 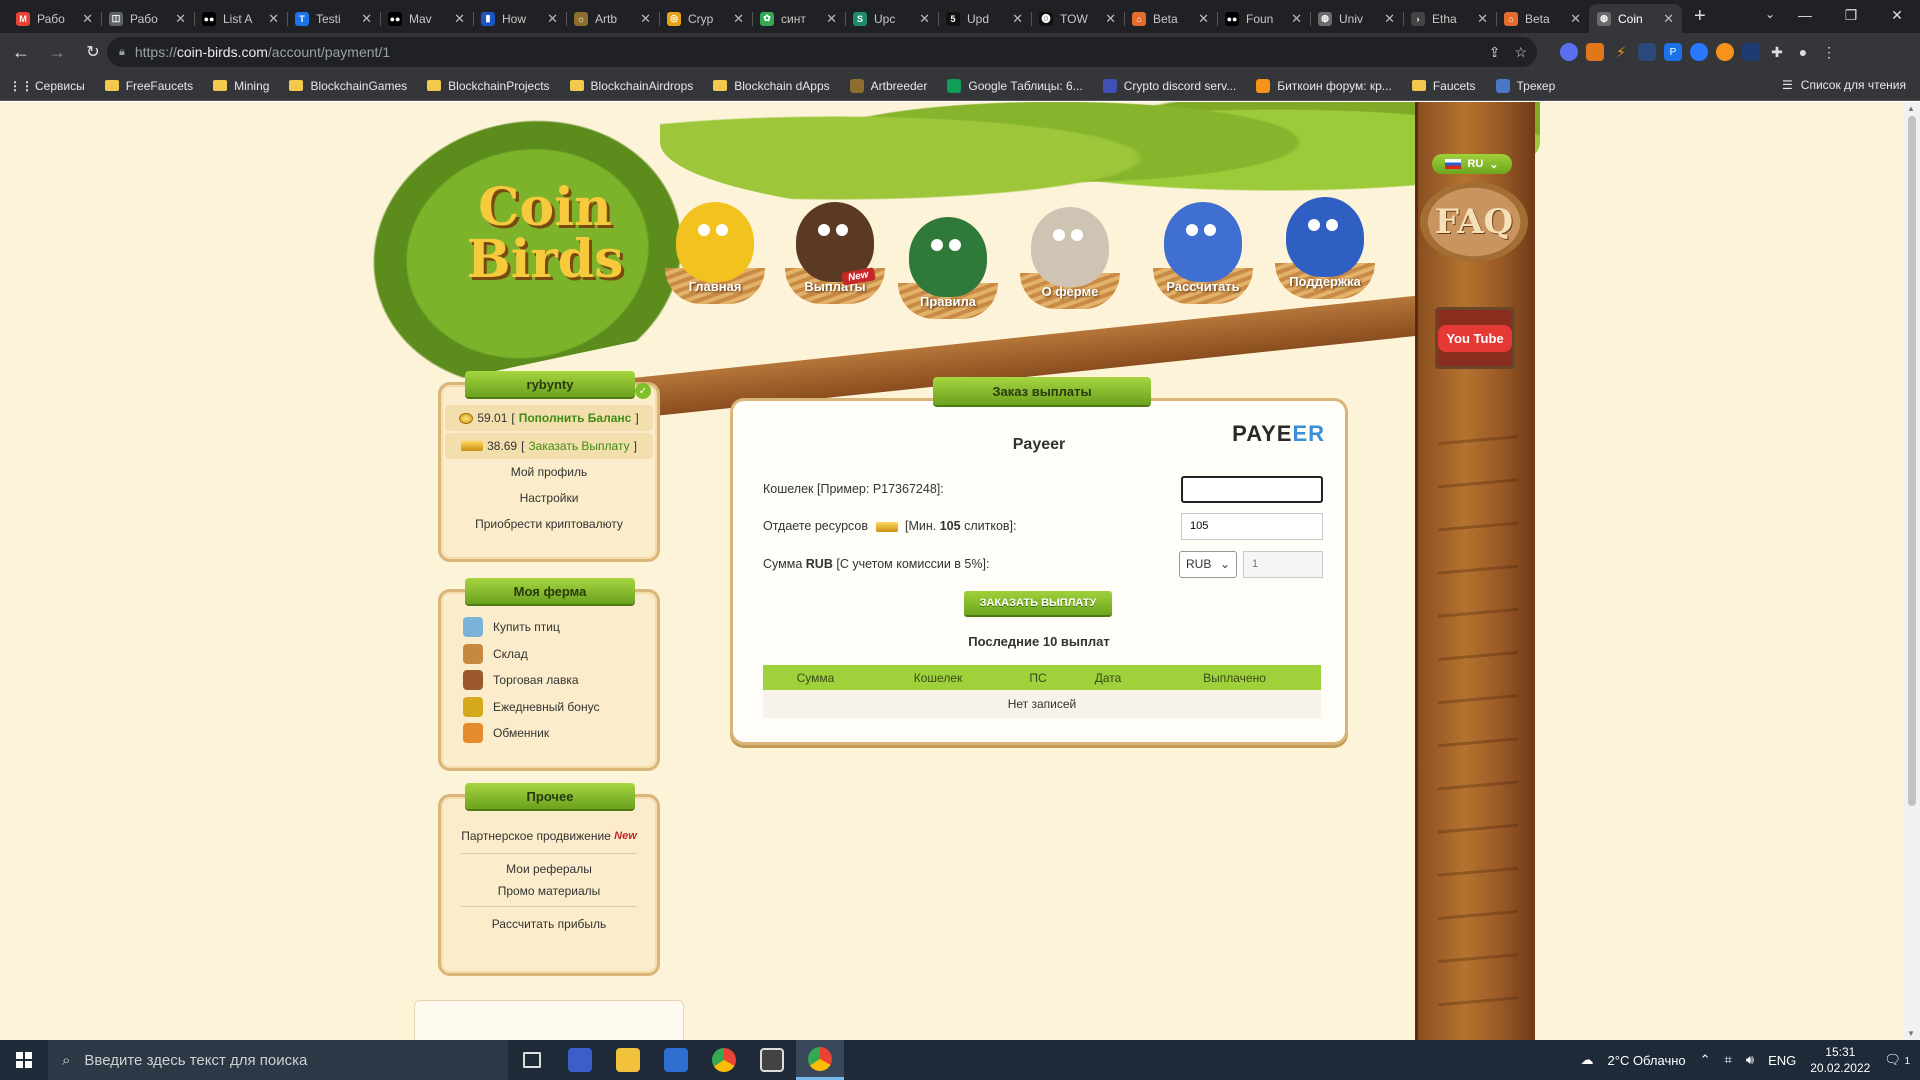 I want to click on browser-tab: ●● List A ✕, so click(x=240, y=18).